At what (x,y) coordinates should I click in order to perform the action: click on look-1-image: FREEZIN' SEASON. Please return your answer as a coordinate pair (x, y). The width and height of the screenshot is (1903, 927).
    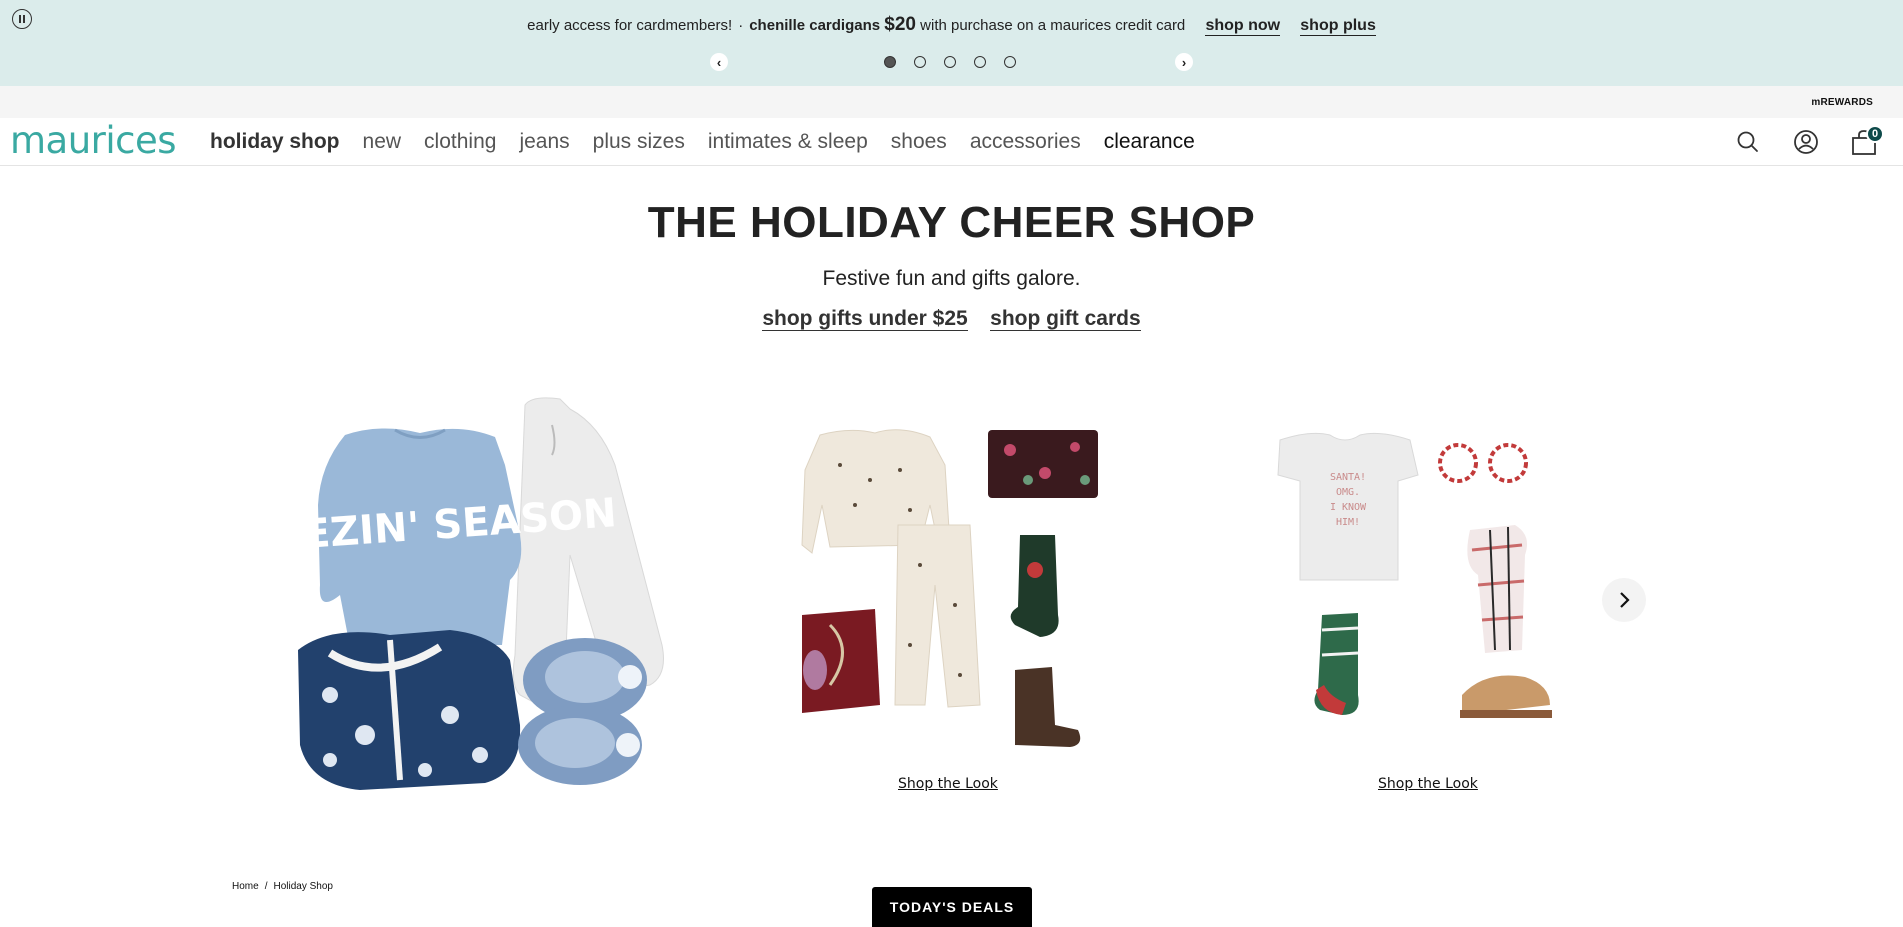
    Looking at the image, I should click on (440, 593).